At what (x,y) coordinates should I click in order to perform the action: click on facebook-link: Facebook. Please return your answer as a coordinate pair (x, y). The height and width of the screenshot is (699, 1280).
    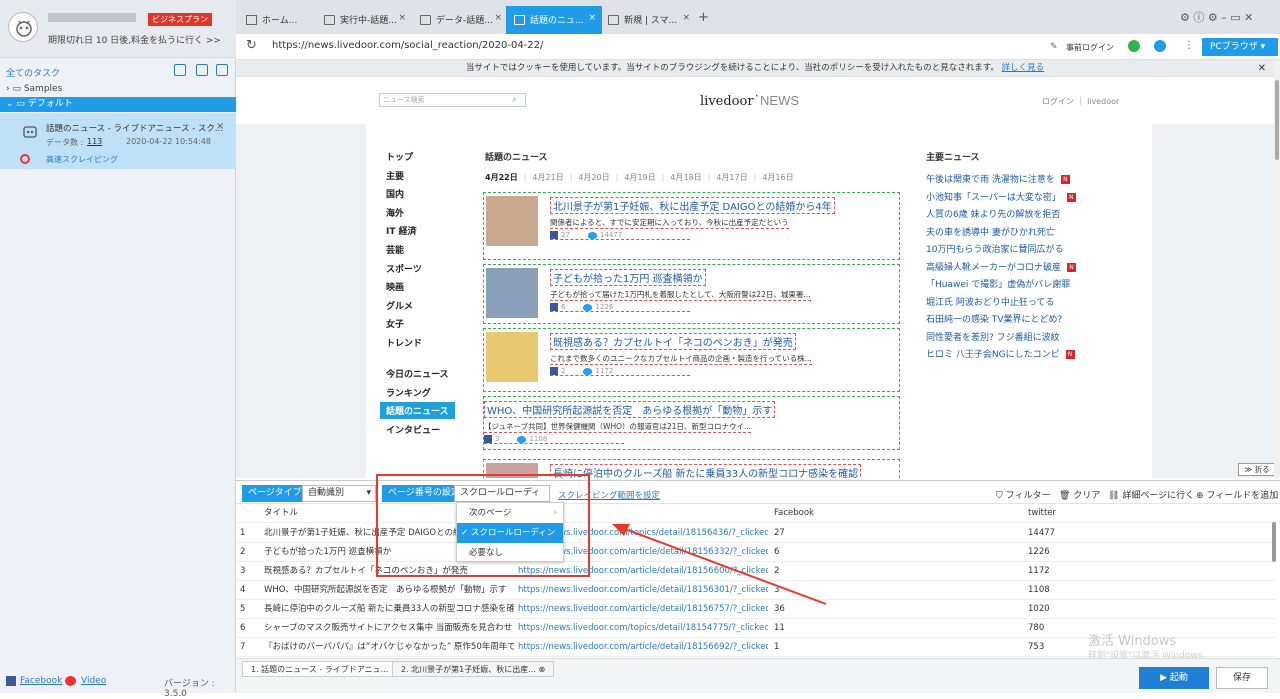
    Looking at the image, I should click on (41, 681).